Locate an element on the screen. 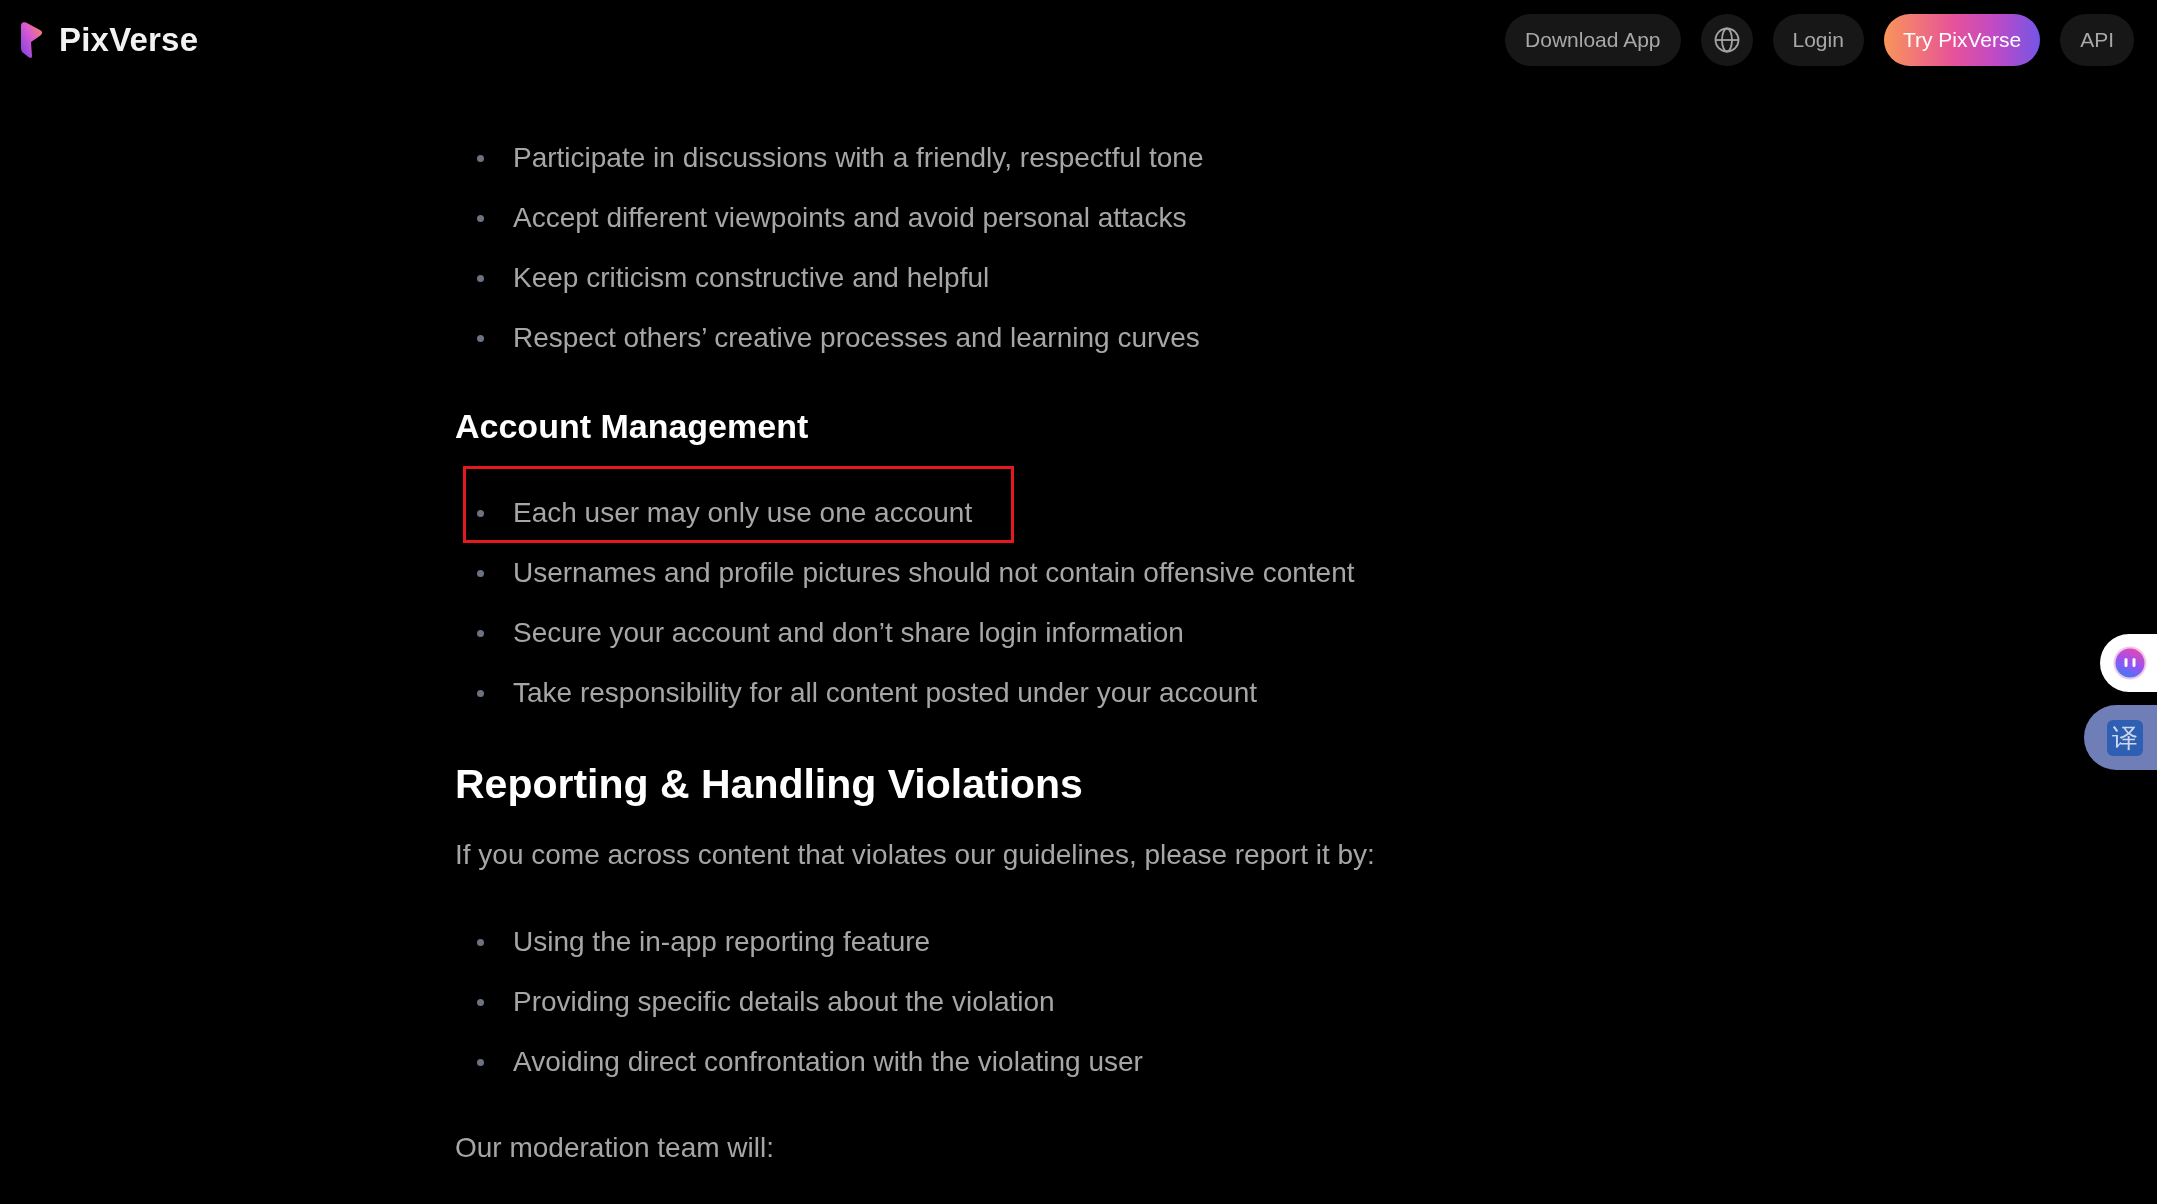 This screenshot has width=2157, height=1204. list-item: Using the in-app reporting feature is located at coordinates (722, 942).